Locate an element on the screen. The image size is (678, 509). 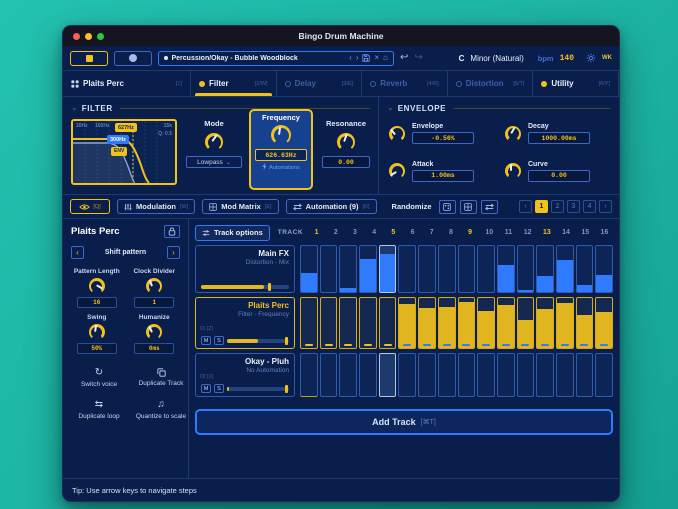
tab-filter: Filter [2/W] is located at coordinates (234, 83).